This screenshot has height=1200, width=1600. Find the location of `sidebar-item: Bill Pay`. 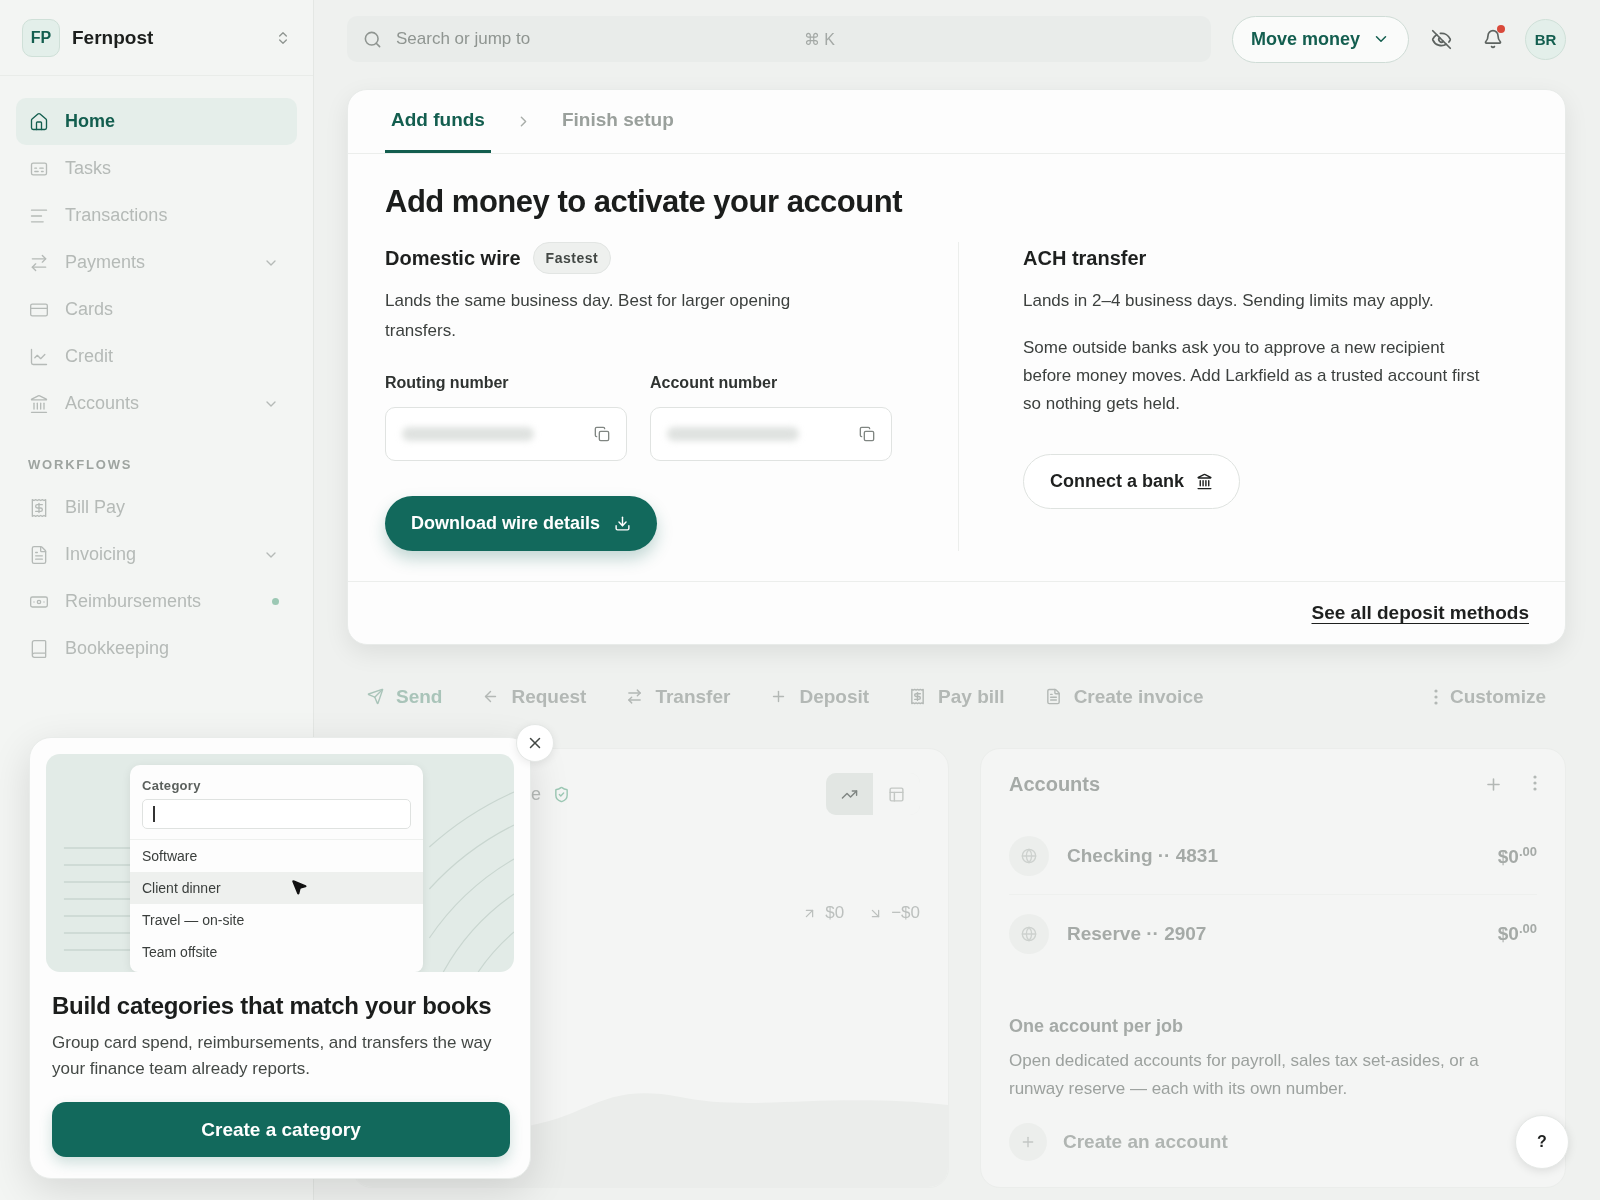

sidebar-item: Bill Pay is located at coordinates (156, 507).